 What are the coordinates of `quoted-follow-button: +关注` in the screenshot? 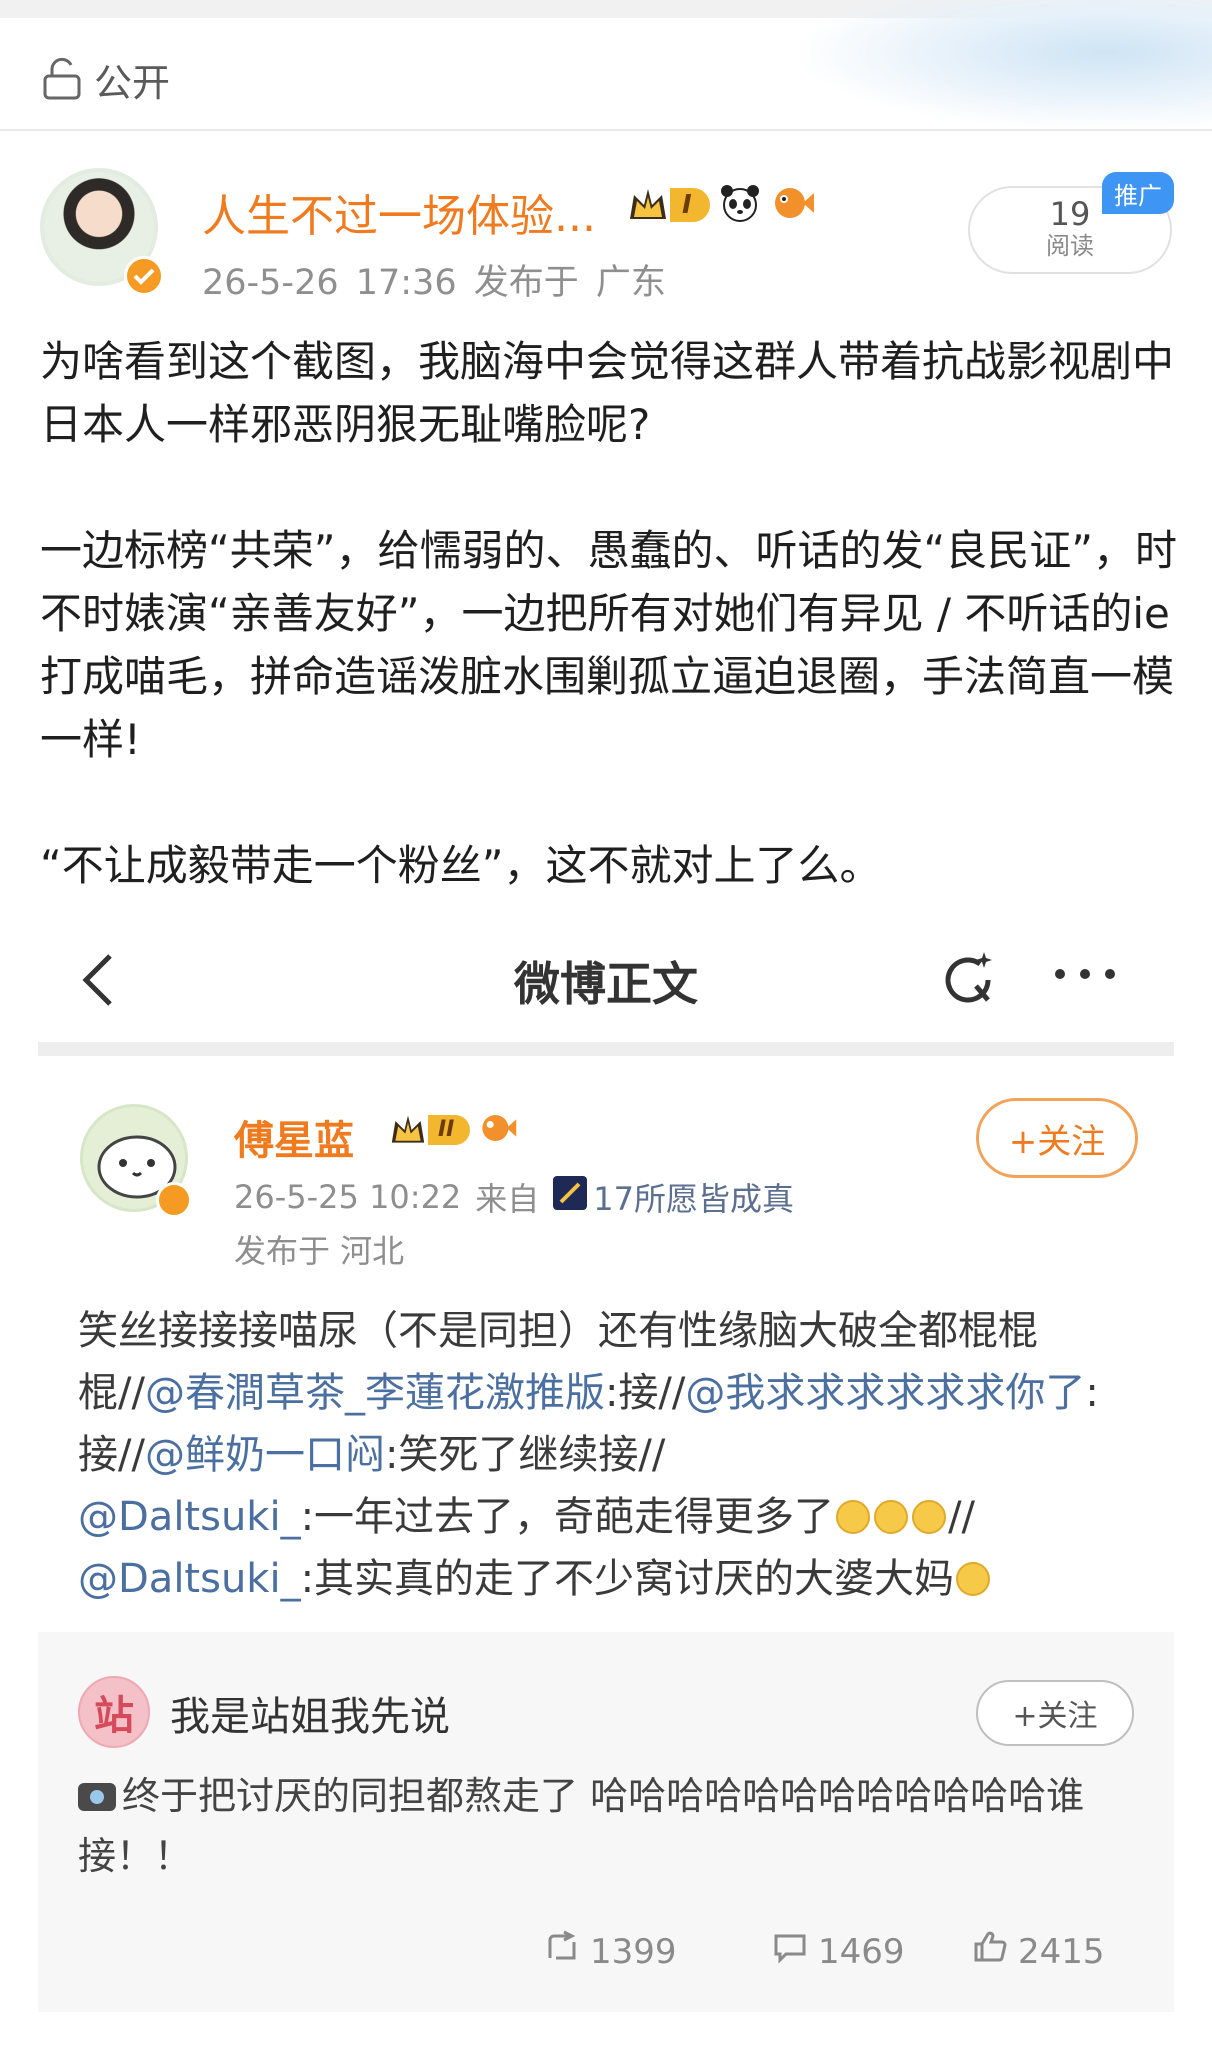 It's located at (1055, 1713).